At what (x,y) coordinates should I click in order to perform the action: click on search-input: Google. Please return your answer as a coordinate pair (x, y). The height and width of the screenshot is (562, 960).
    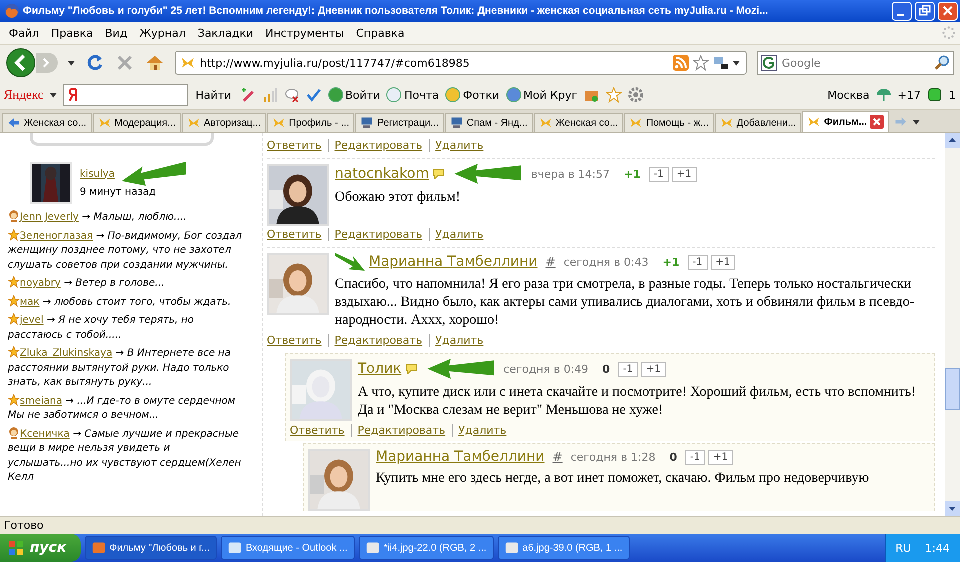
    Looking at the image, I should click on (855, 63).